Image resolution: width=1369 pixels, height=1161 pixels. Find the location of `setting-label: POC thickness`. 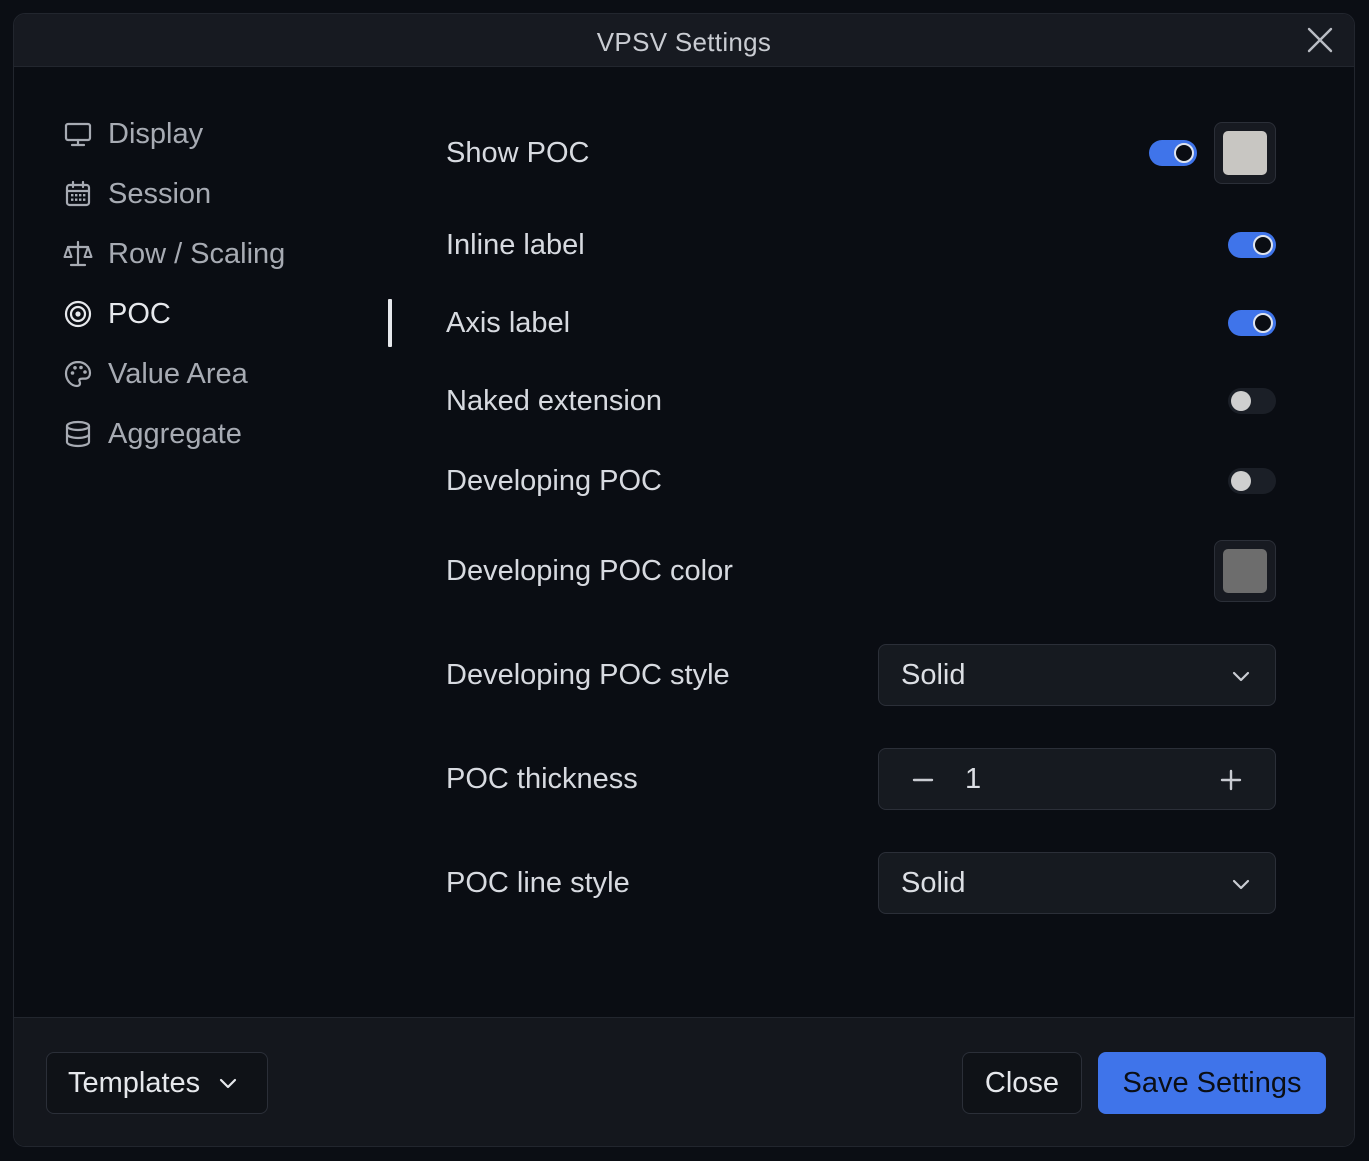

setting-label: POC thickness is located at coordinates (542, 778).